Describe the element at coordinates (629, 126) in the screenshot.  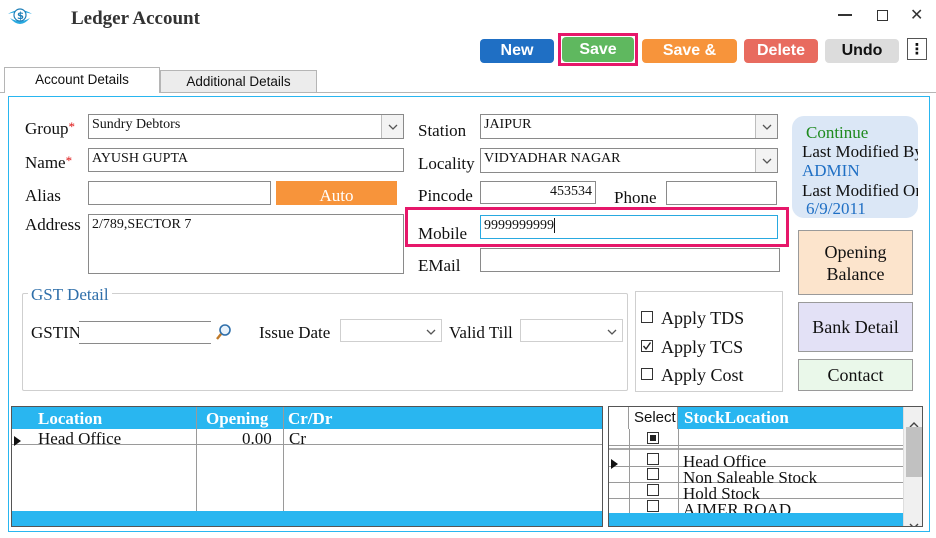
I see `station-select: JAIPUR` at that location.